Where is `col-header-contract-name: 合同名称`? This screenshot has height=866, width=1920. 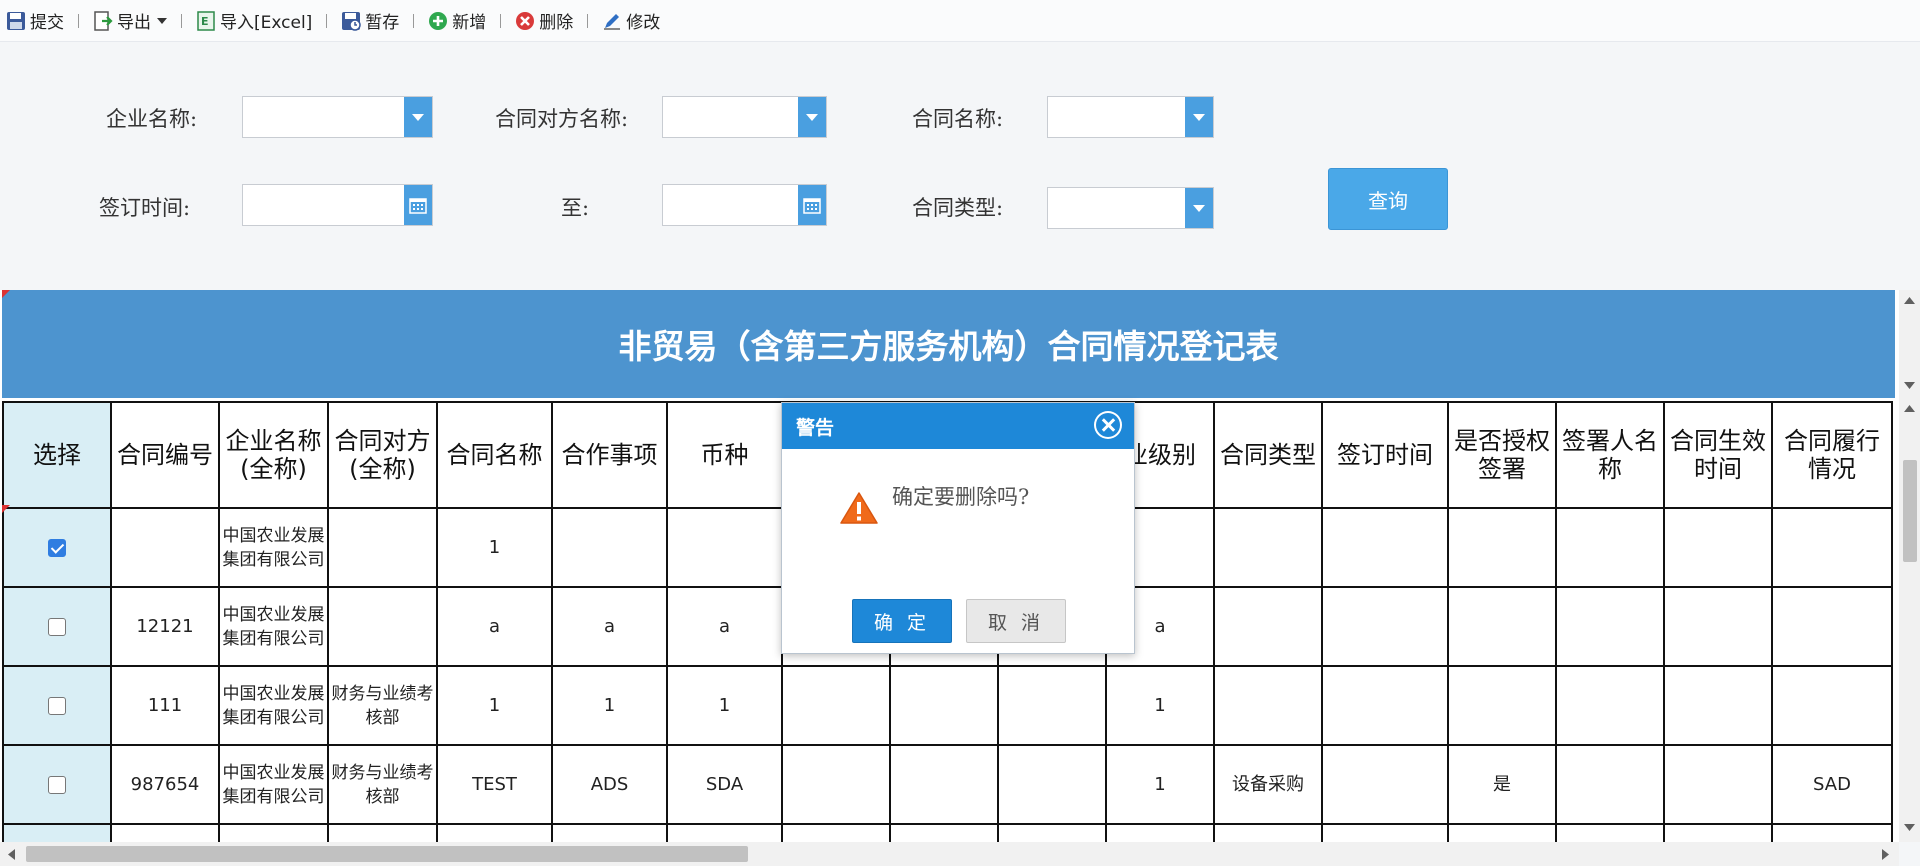
col-header-contract-name: 合同名称 is located at coordinates (494, 455).